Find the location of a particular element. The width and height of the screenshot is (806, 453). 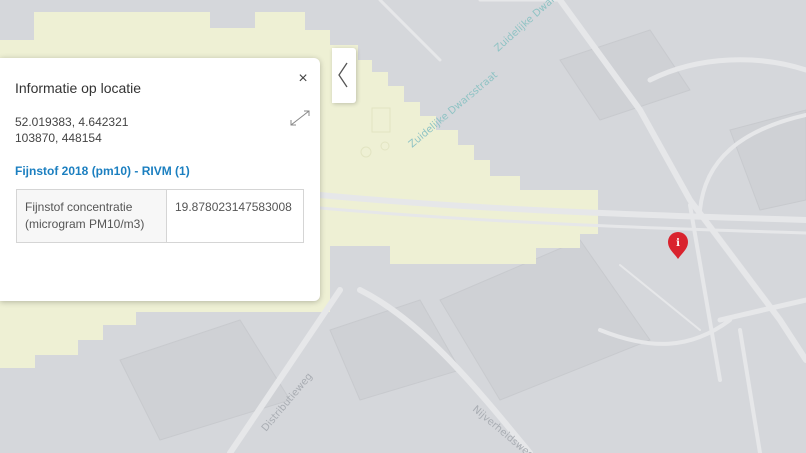

latlon-coordinates: 52.019383, 4.642321 is located at coordinates (72, 122).